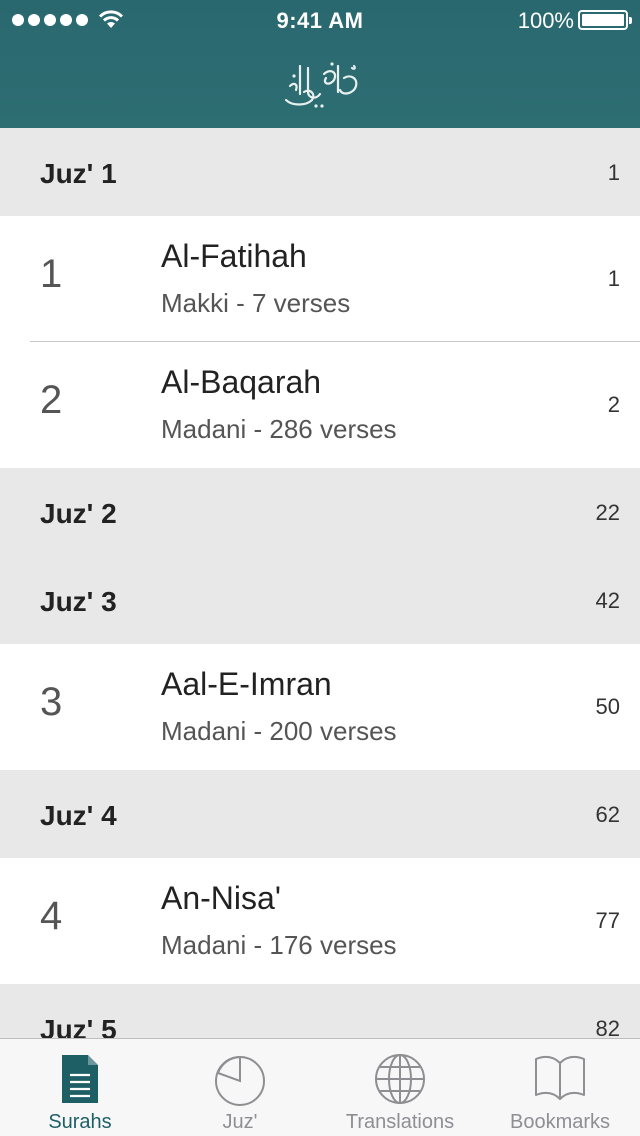  I want to click on surah-page-number: 1, so click(613, 278).